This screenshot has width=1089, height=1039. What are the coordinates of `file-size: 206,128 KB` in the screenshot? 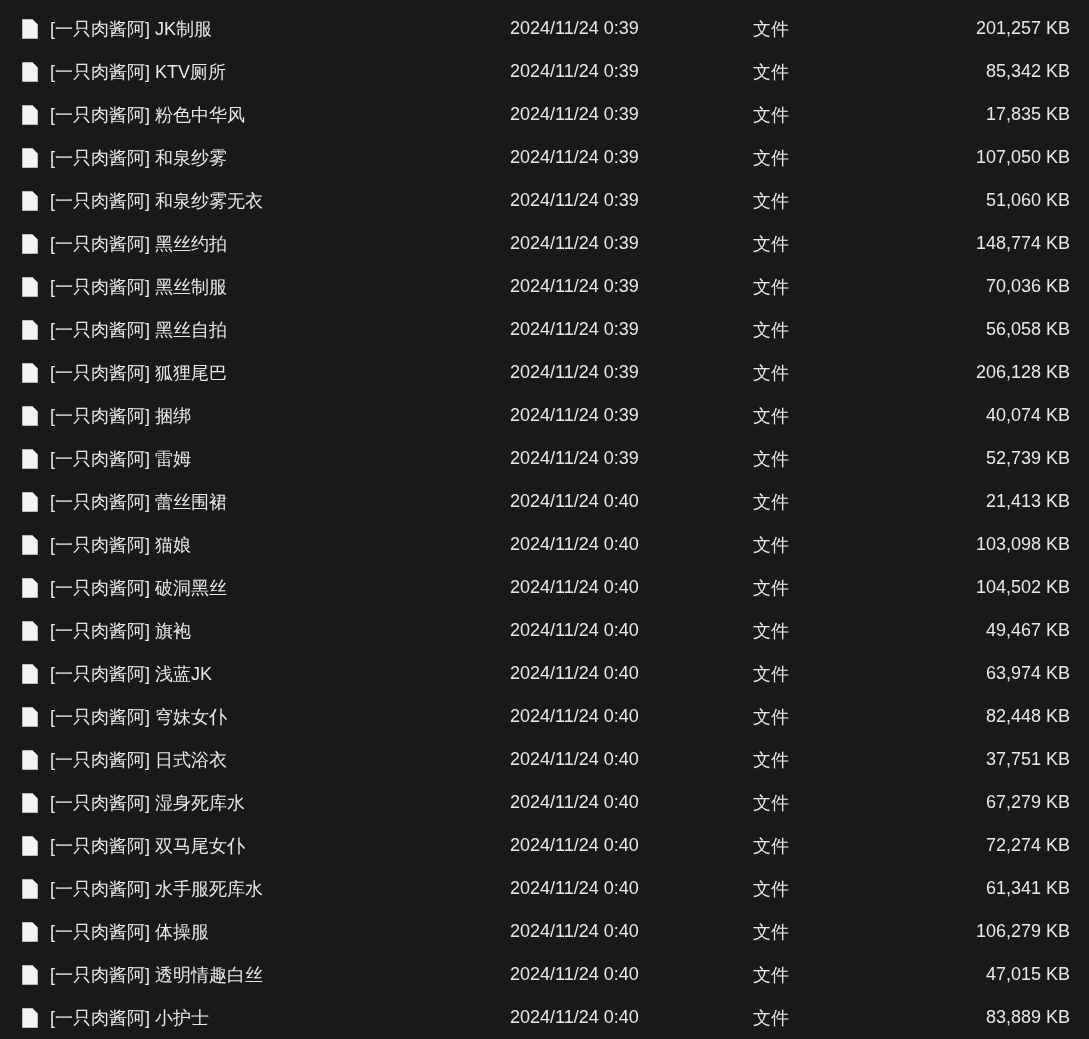 It's located at (1022, 372).